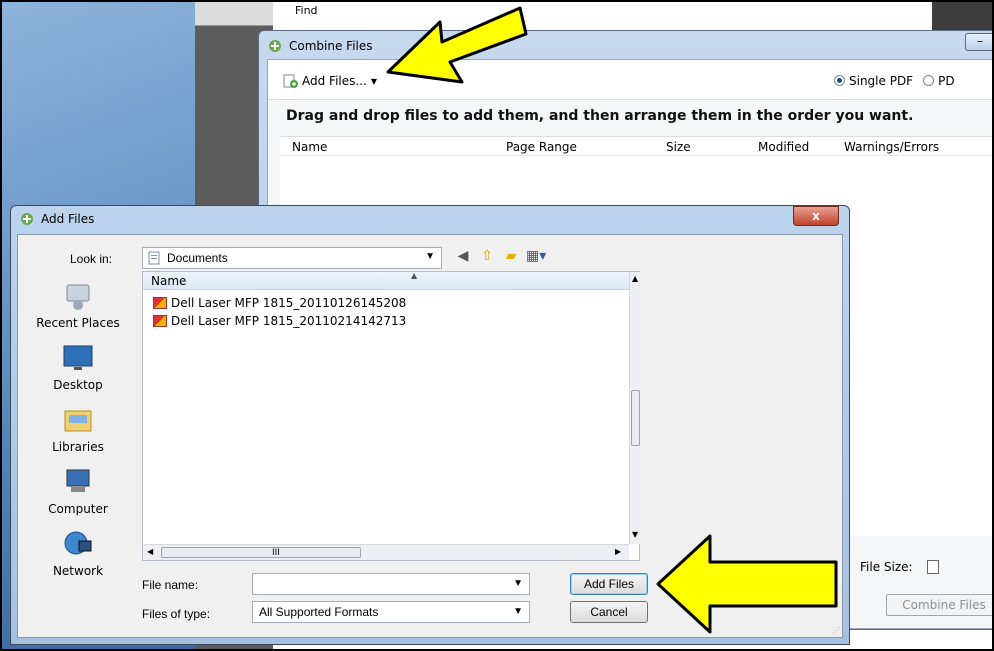  Describe the element at coordinates (78, 543) in the screenshot. I see `network-icon` at that location.